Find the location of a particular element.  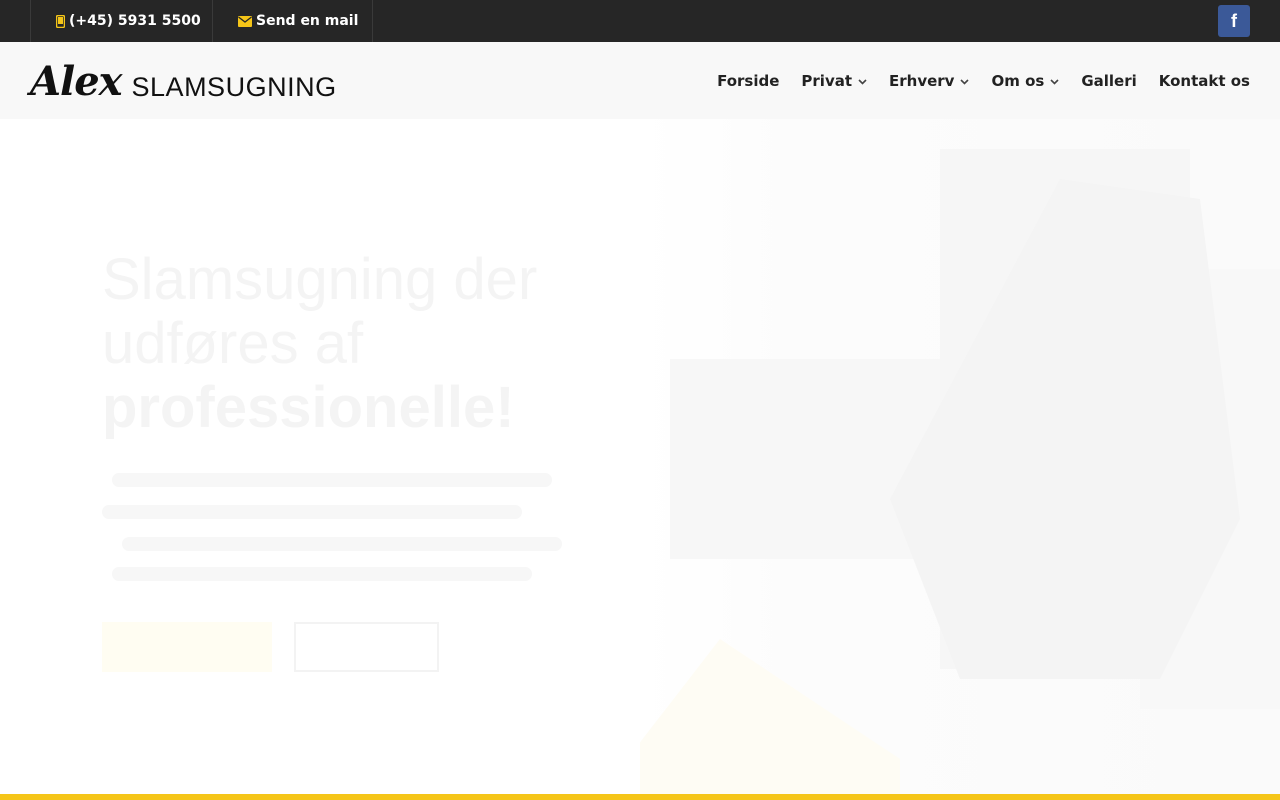

faded-text-lines is located at coordinates (332, 527).